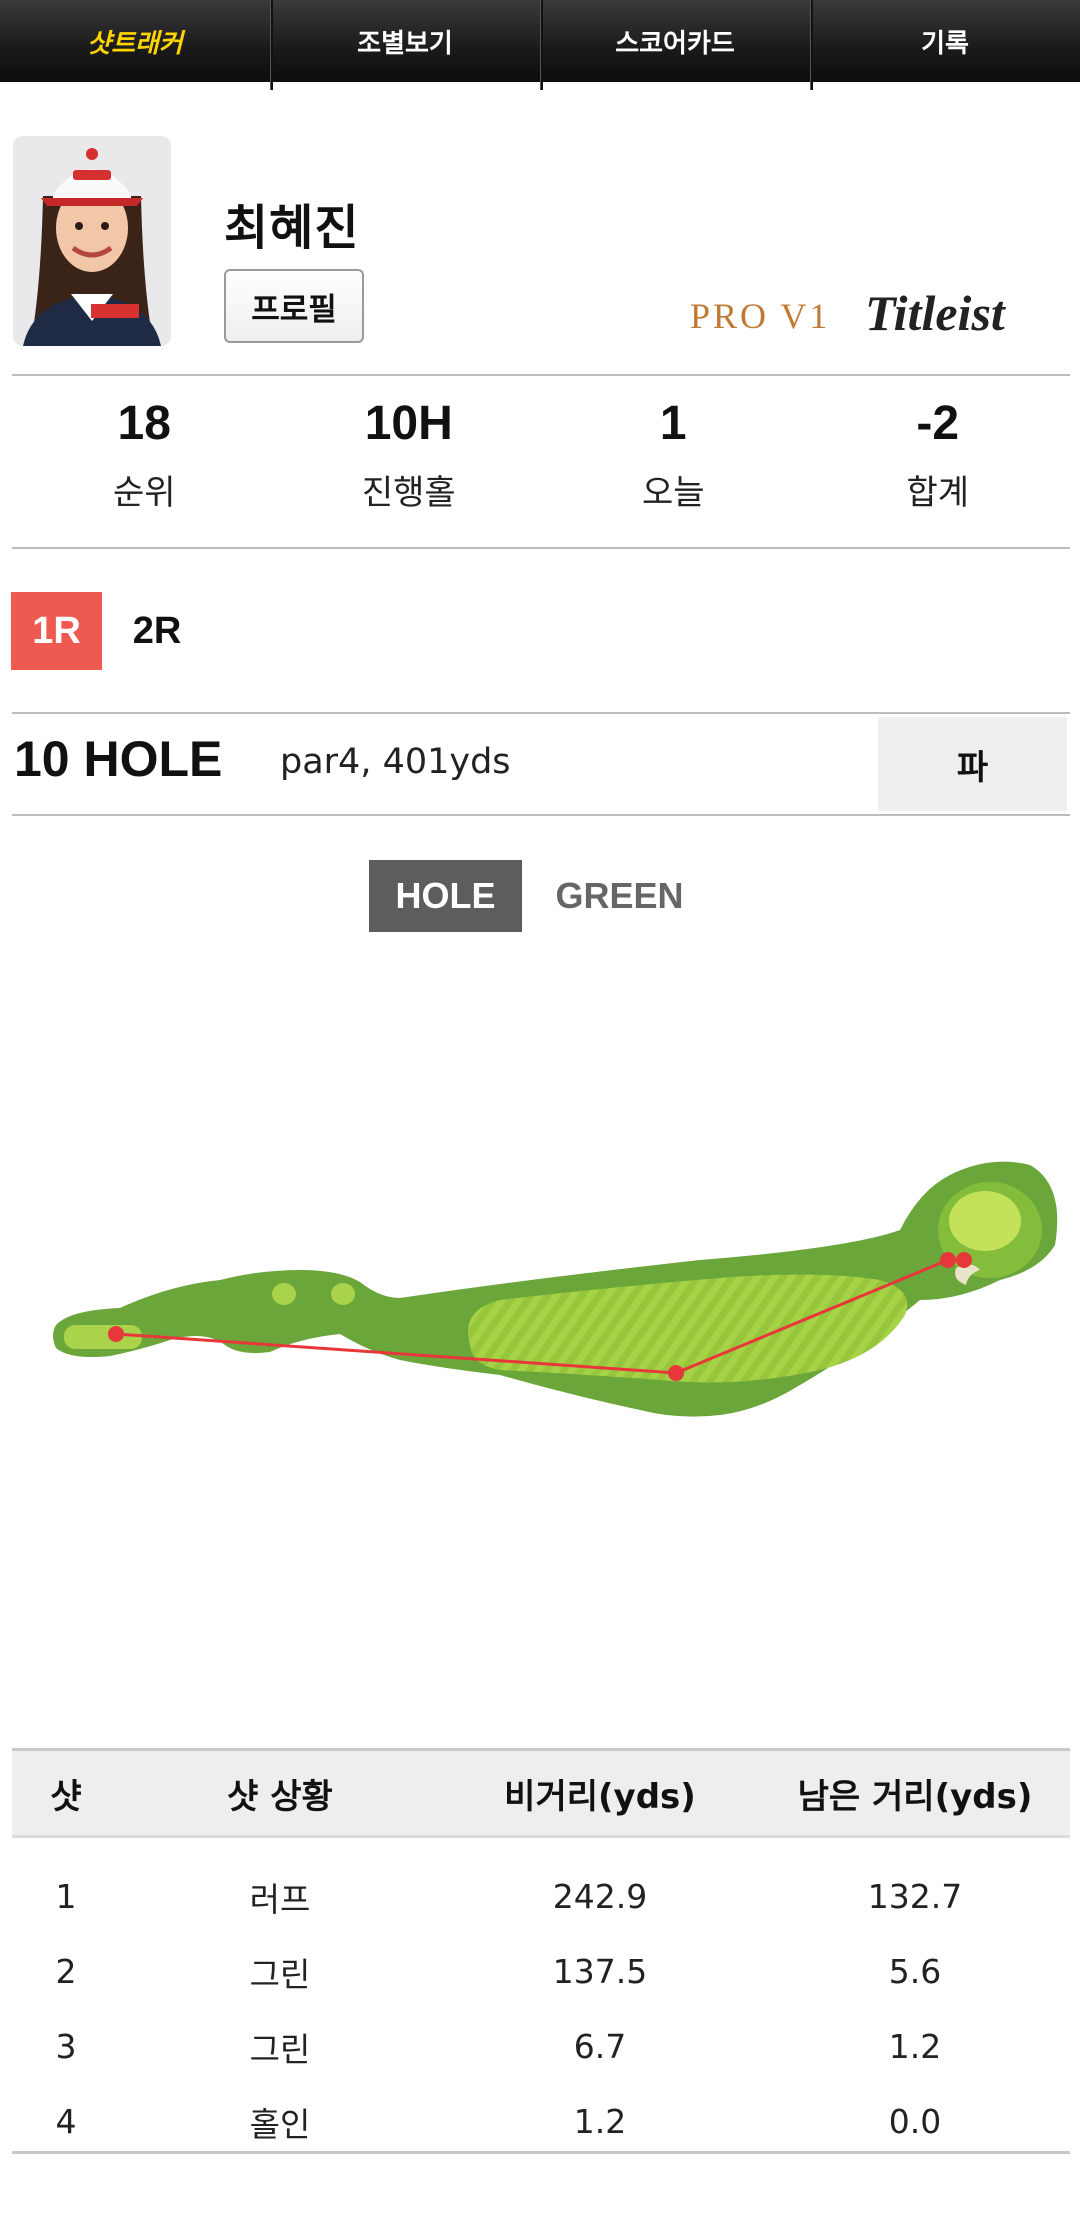 The height and width of the screenshot is (2220, 1080). Describe the element at coordinates (936, 313) in the screenshot. I see `titleist-logo-text: Titleist` at that location.